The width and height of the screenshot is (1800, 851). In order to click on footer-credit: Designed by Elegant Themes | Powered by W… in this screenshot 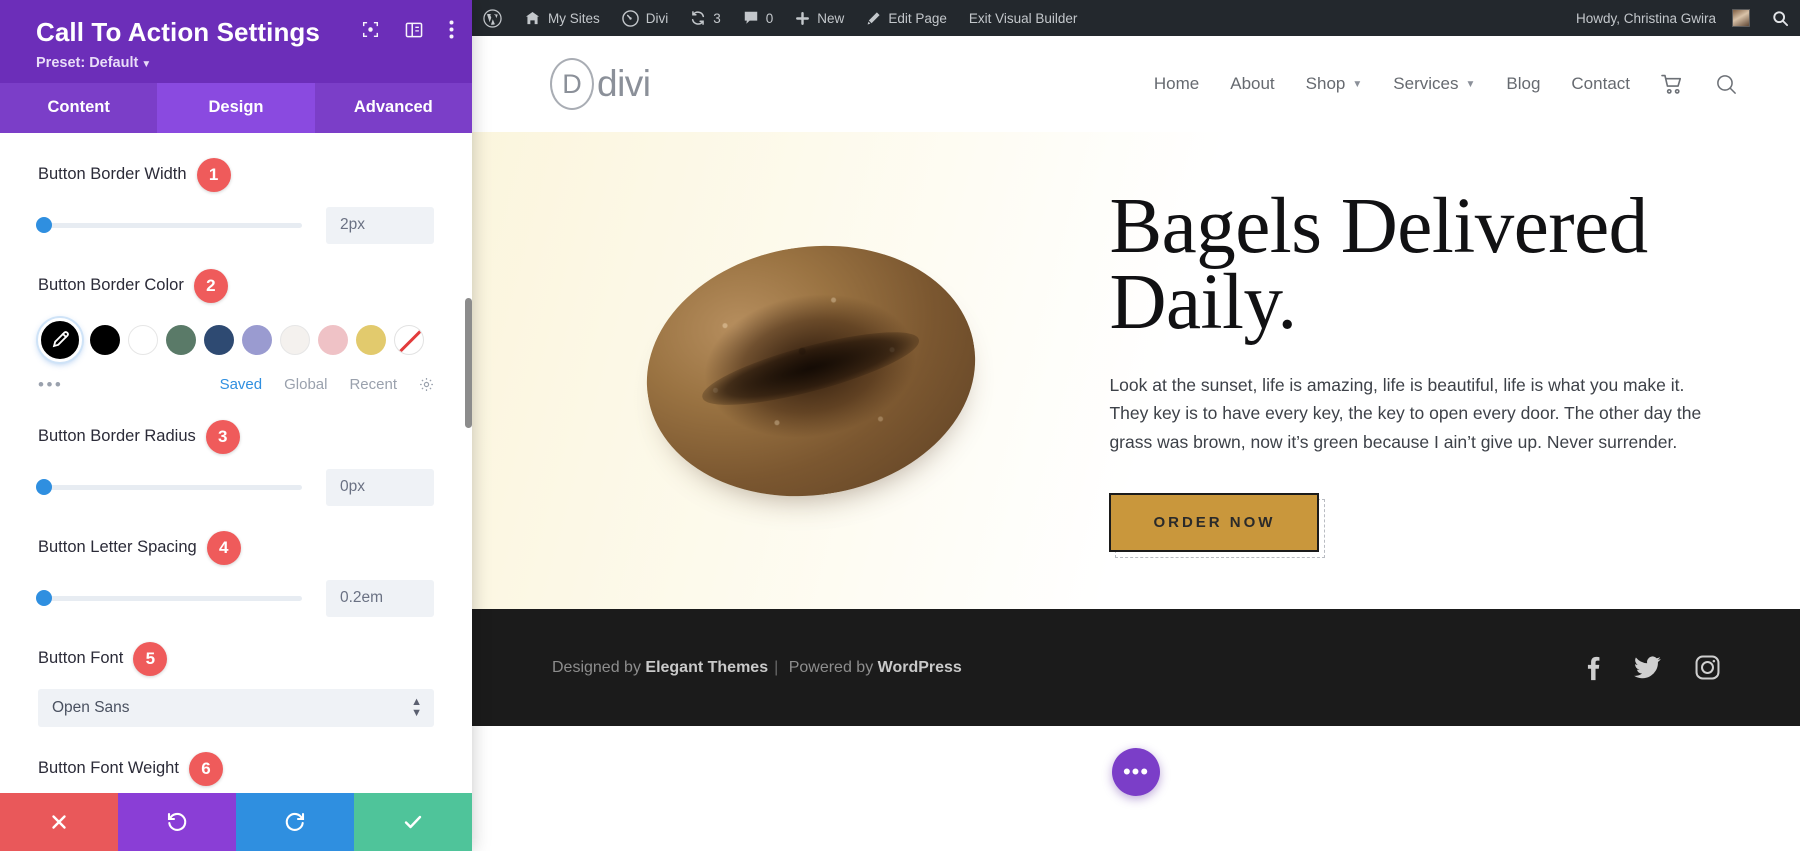, I will do `click(757, 668)`.